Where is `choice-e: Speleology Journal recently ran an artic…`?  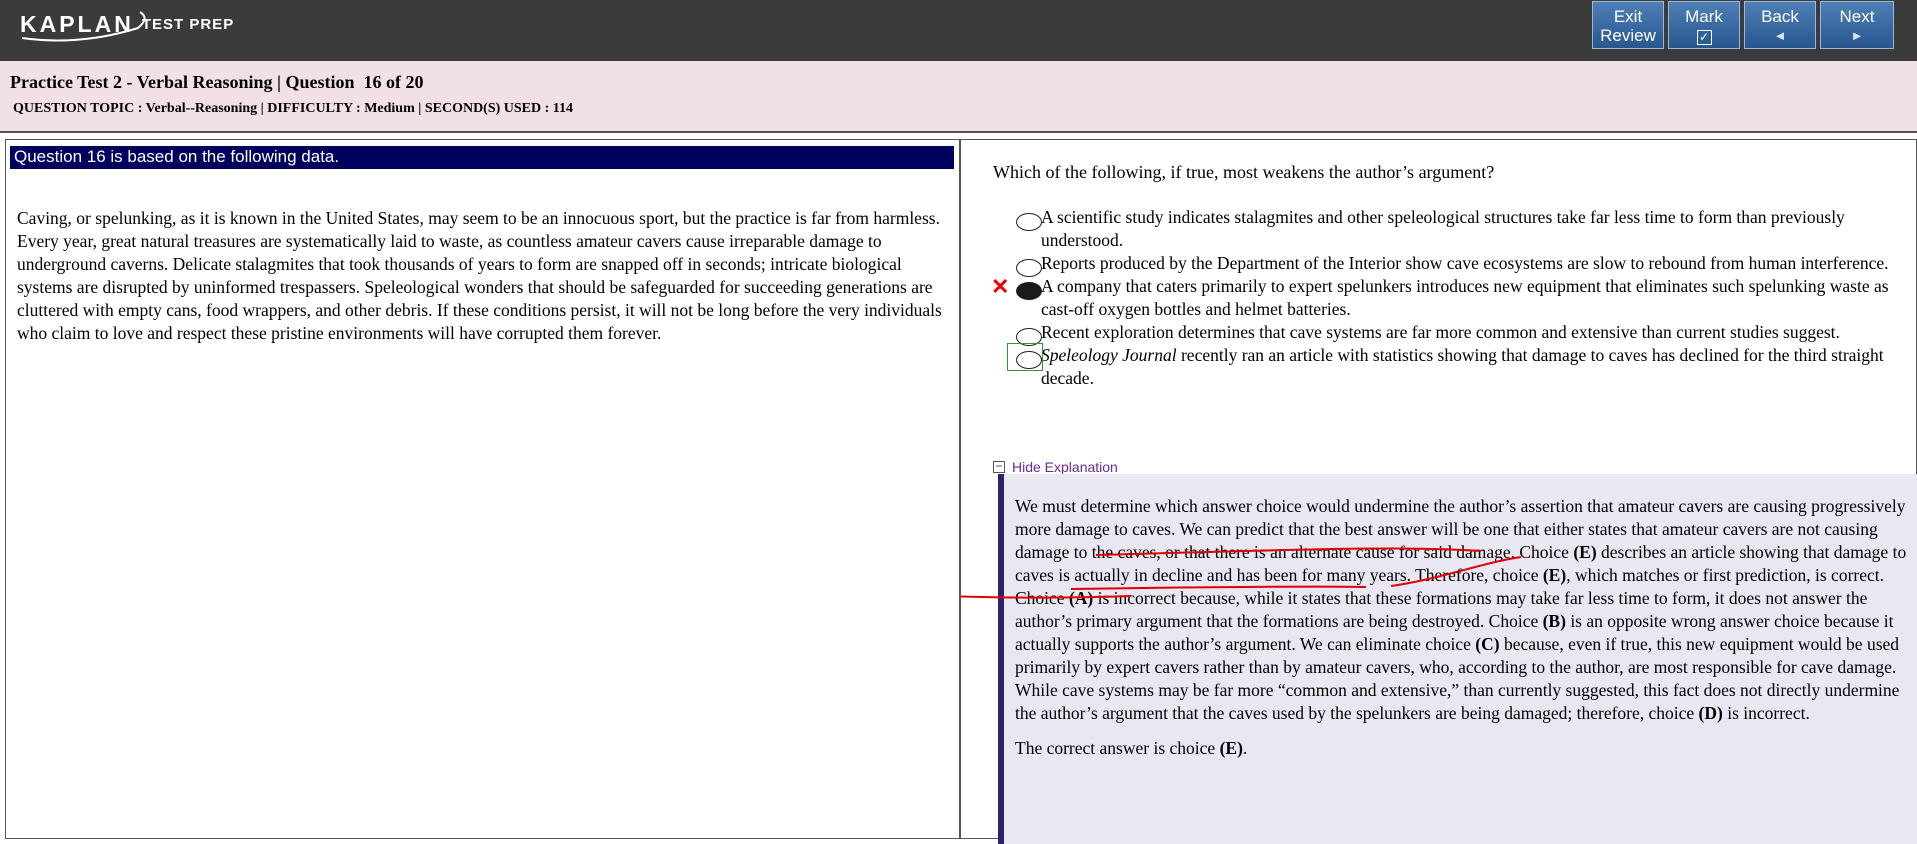 choice-e: Speleology Journal recently ran an artic… is located at coordinates (1451, 366).